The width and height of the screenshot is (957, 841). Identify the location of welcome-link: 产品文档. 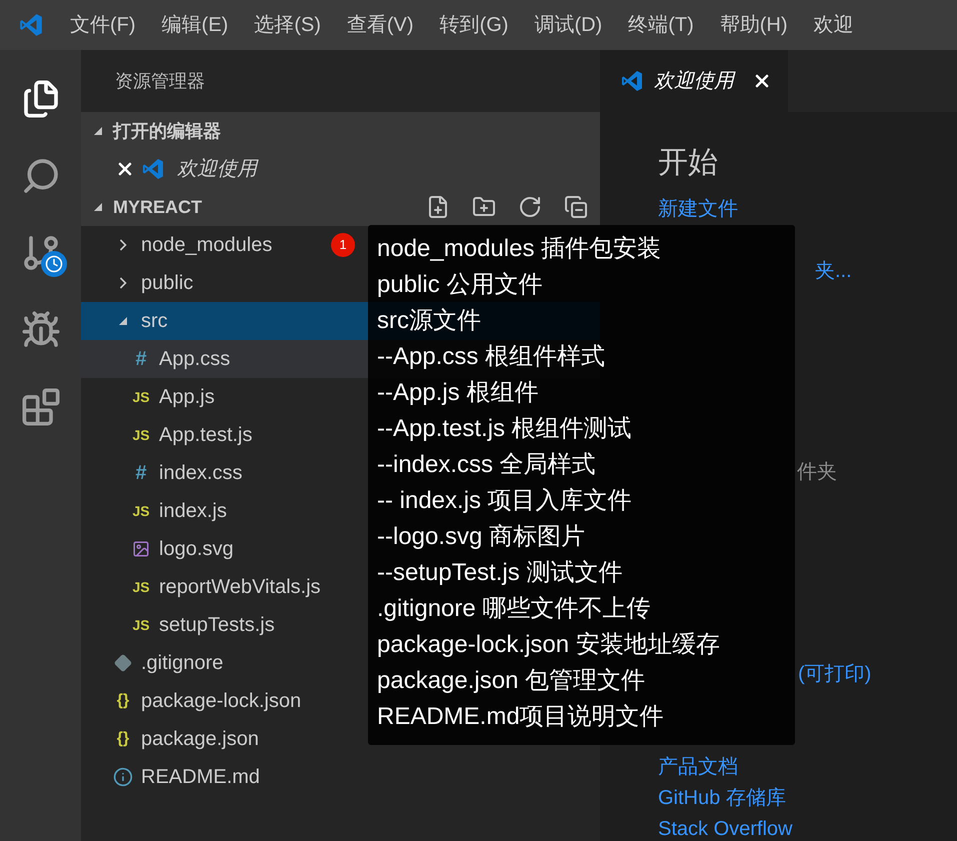
(698, 767).